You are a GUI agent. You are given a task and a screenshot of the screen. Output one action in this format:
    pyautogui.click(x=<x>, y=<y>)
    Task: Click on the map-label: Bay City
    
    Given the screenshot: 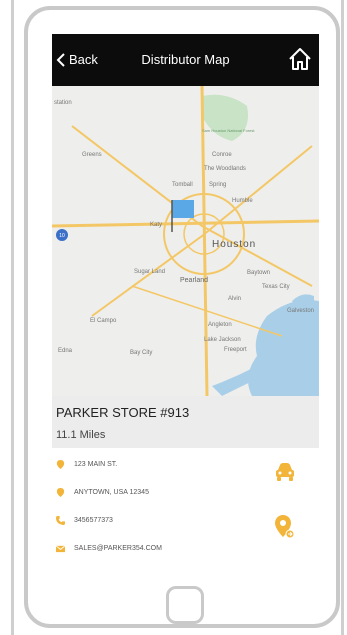 What is the action you would take?
    pyautogui.click(x=141, y=353)
    